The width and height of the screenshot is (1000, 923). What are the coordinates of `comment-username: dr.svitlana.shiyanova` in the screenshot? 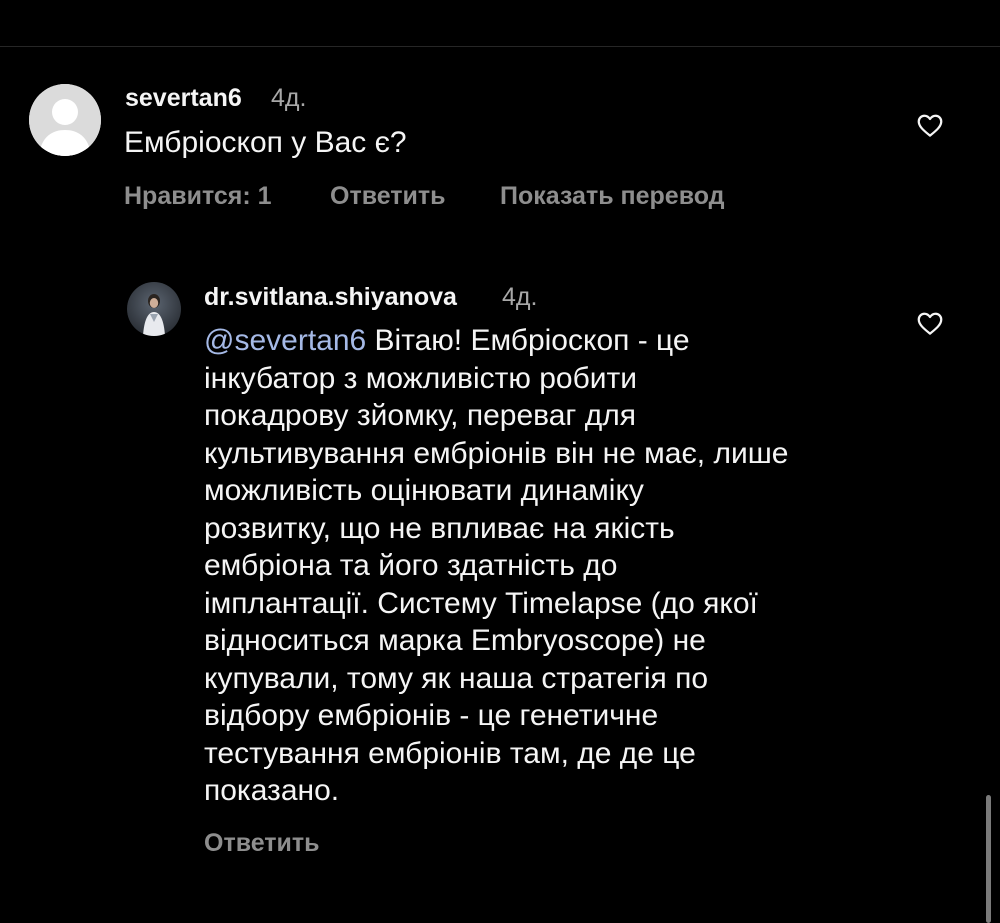 It's located at (330, 297).